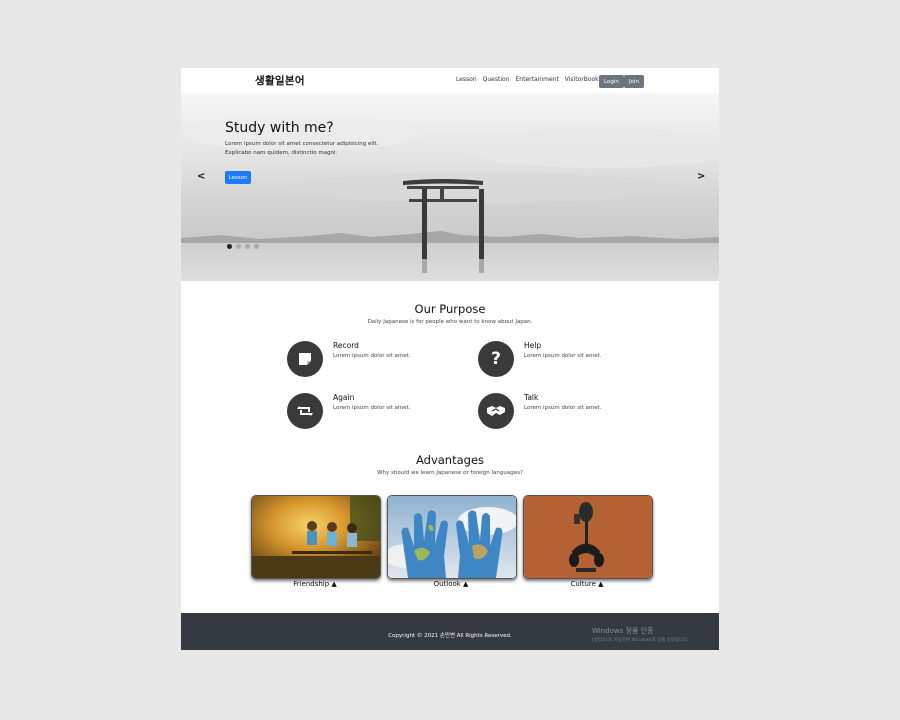 The image size is (900, 720). What do you see at coordinates (238, 177) in the screenshot?
I see `hero-lesson-button: Lesson` at bounding box center [238, 177].